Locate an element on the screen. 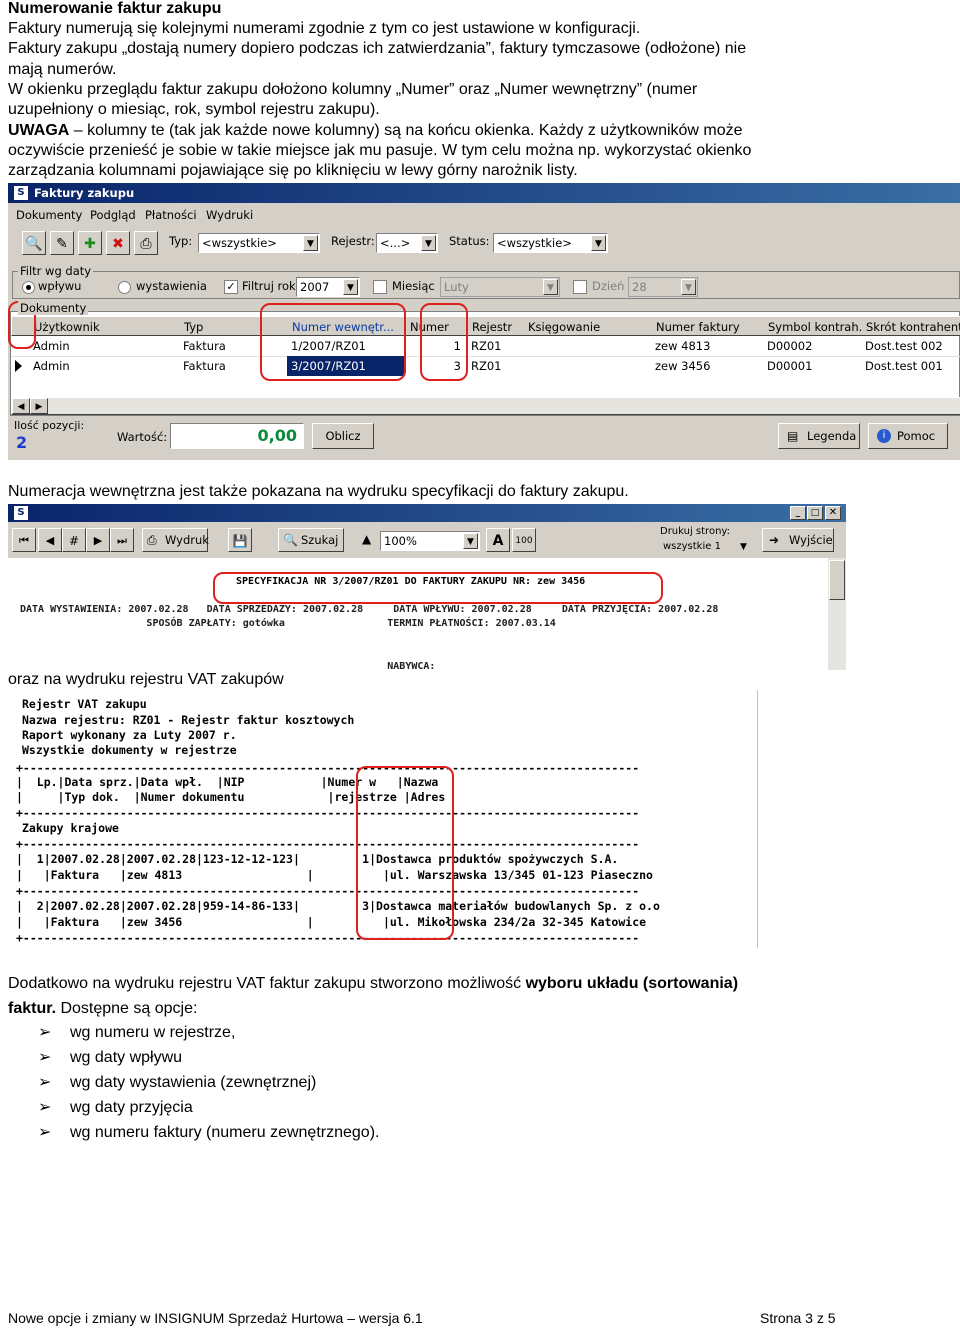 The width and height of the screenshot is (960, 1328). menu-platnosci: Płatności is located at coordinates (171, 215).